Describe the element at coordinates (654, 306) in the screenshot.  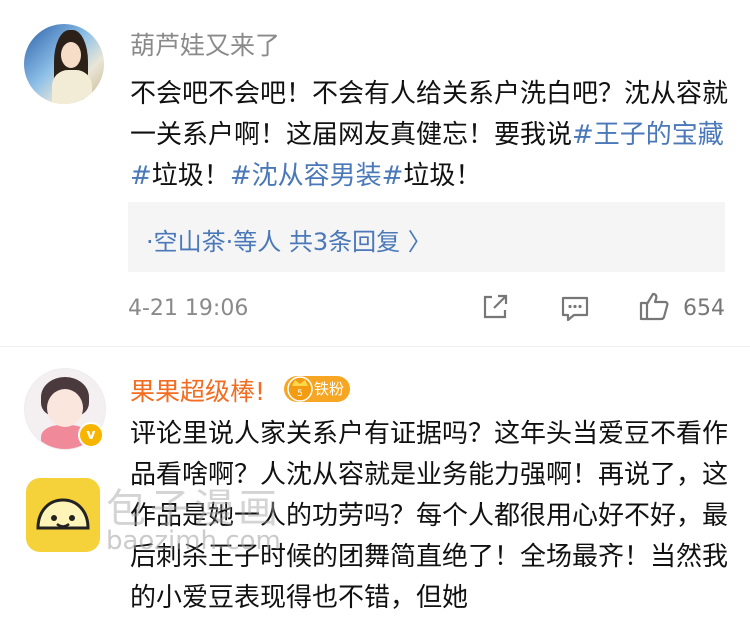
I see `like-icon` at that location.